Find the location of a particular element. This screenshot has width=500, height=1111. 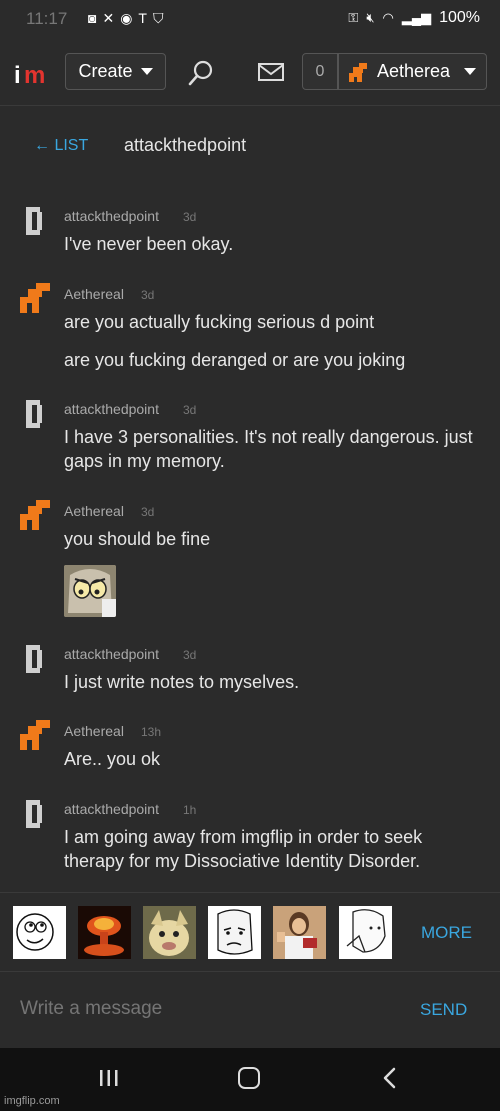

meme-thumbnail-explosion is located at coordinates (104, 932).